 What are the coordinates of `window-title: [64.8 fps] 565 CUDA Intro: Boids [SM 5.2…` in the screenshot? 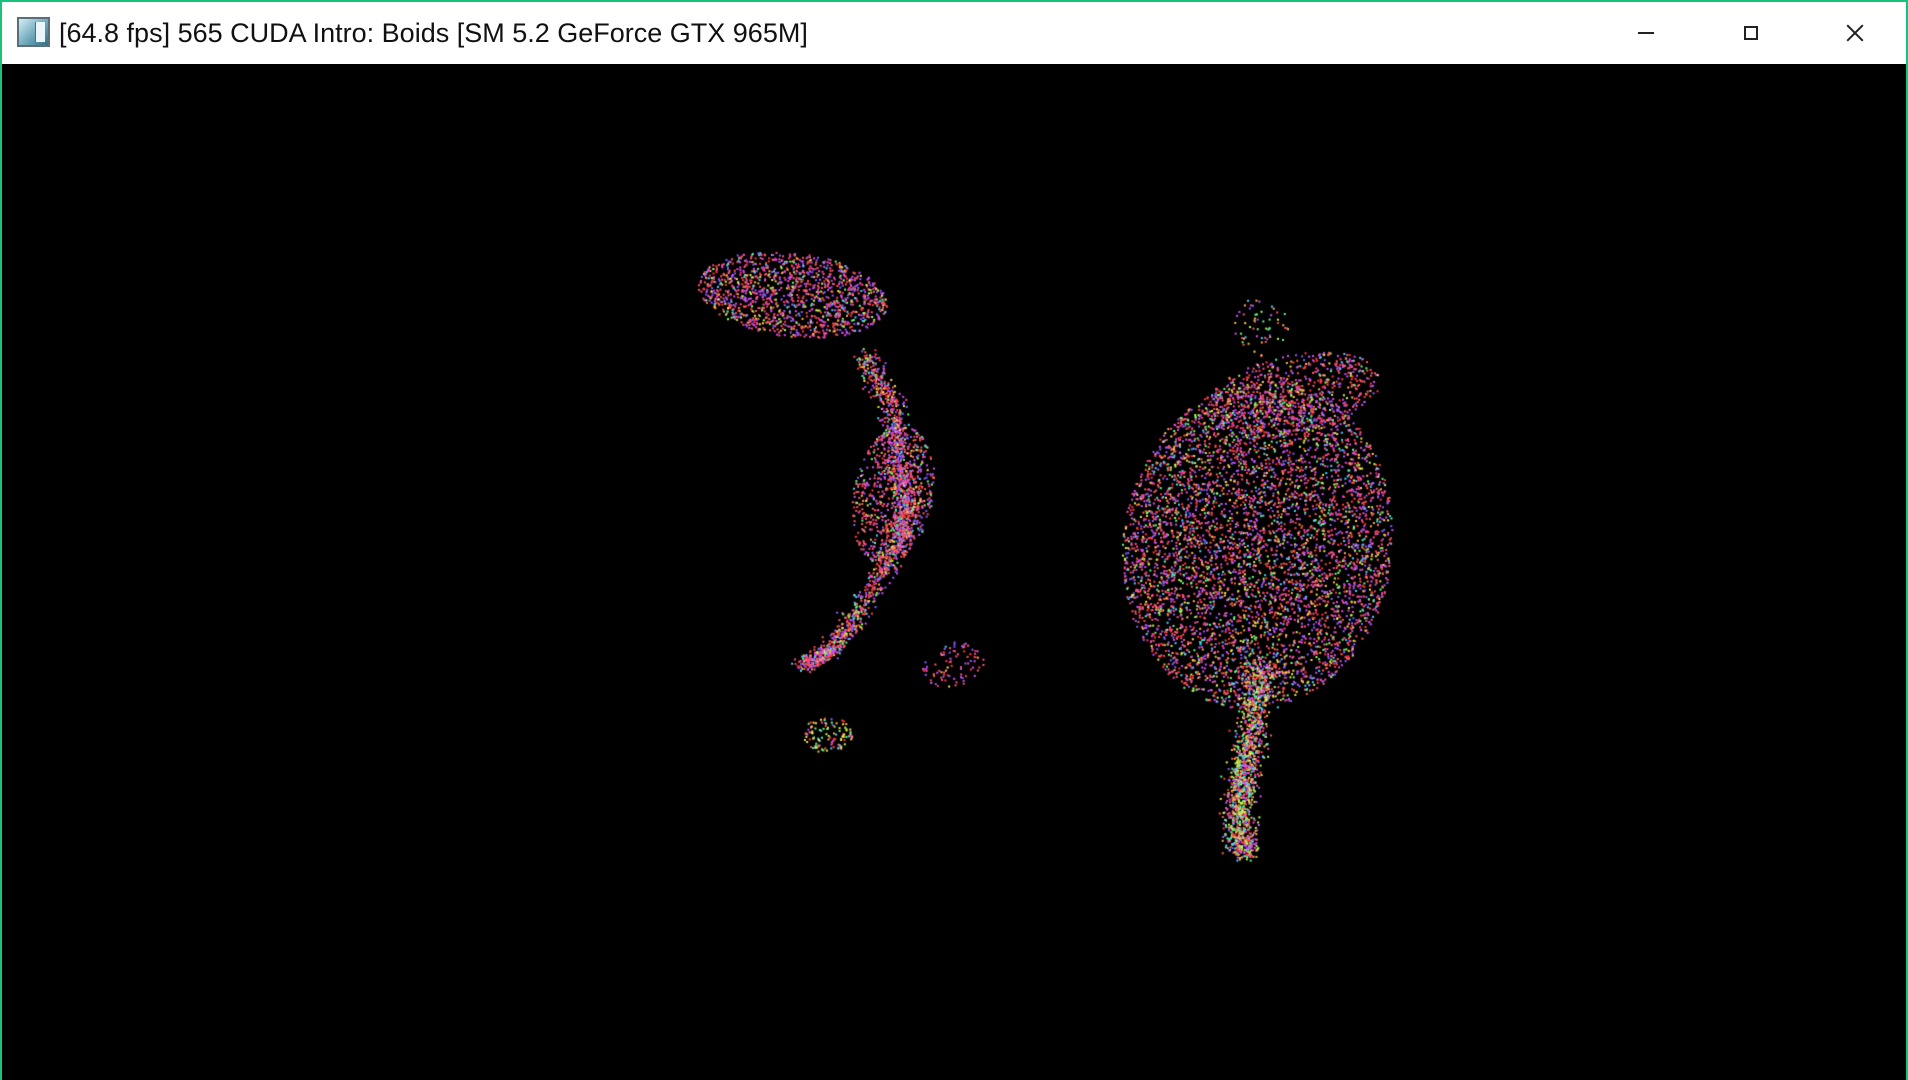 It's located at (433, 33).